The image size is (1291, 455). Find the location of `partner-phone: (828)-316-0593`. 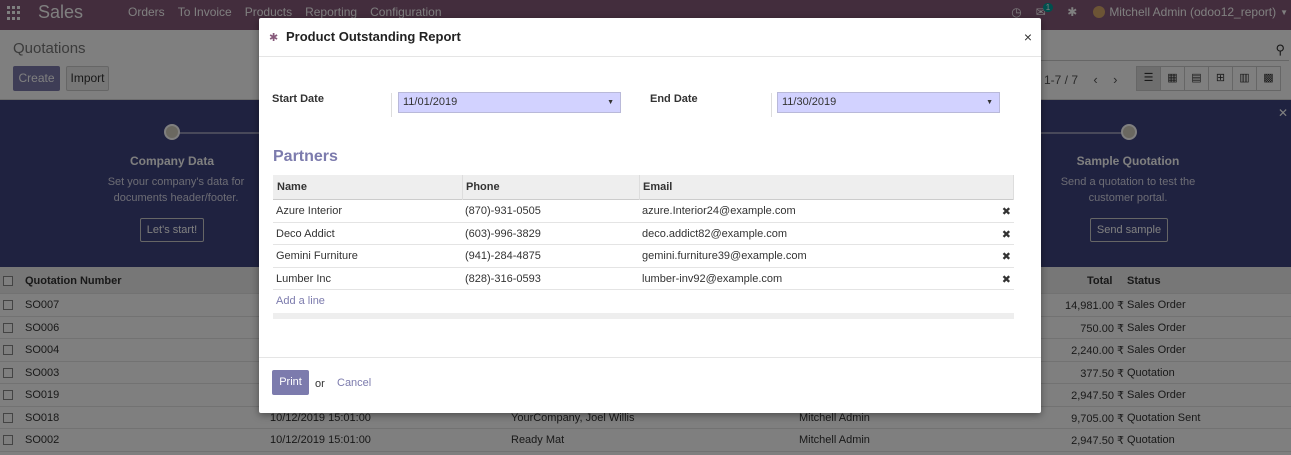

partner-phone: (828)-316-0593 is located at coordinates (503, 278).